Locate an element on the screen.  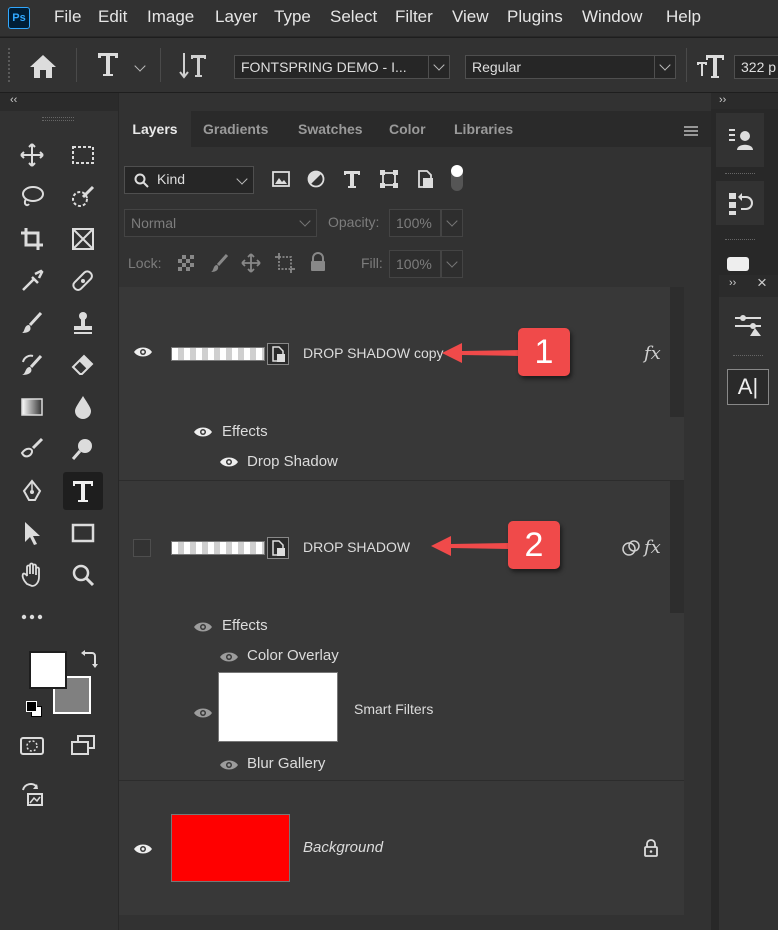
menu-type: Type is located at coordinates (292, 17).